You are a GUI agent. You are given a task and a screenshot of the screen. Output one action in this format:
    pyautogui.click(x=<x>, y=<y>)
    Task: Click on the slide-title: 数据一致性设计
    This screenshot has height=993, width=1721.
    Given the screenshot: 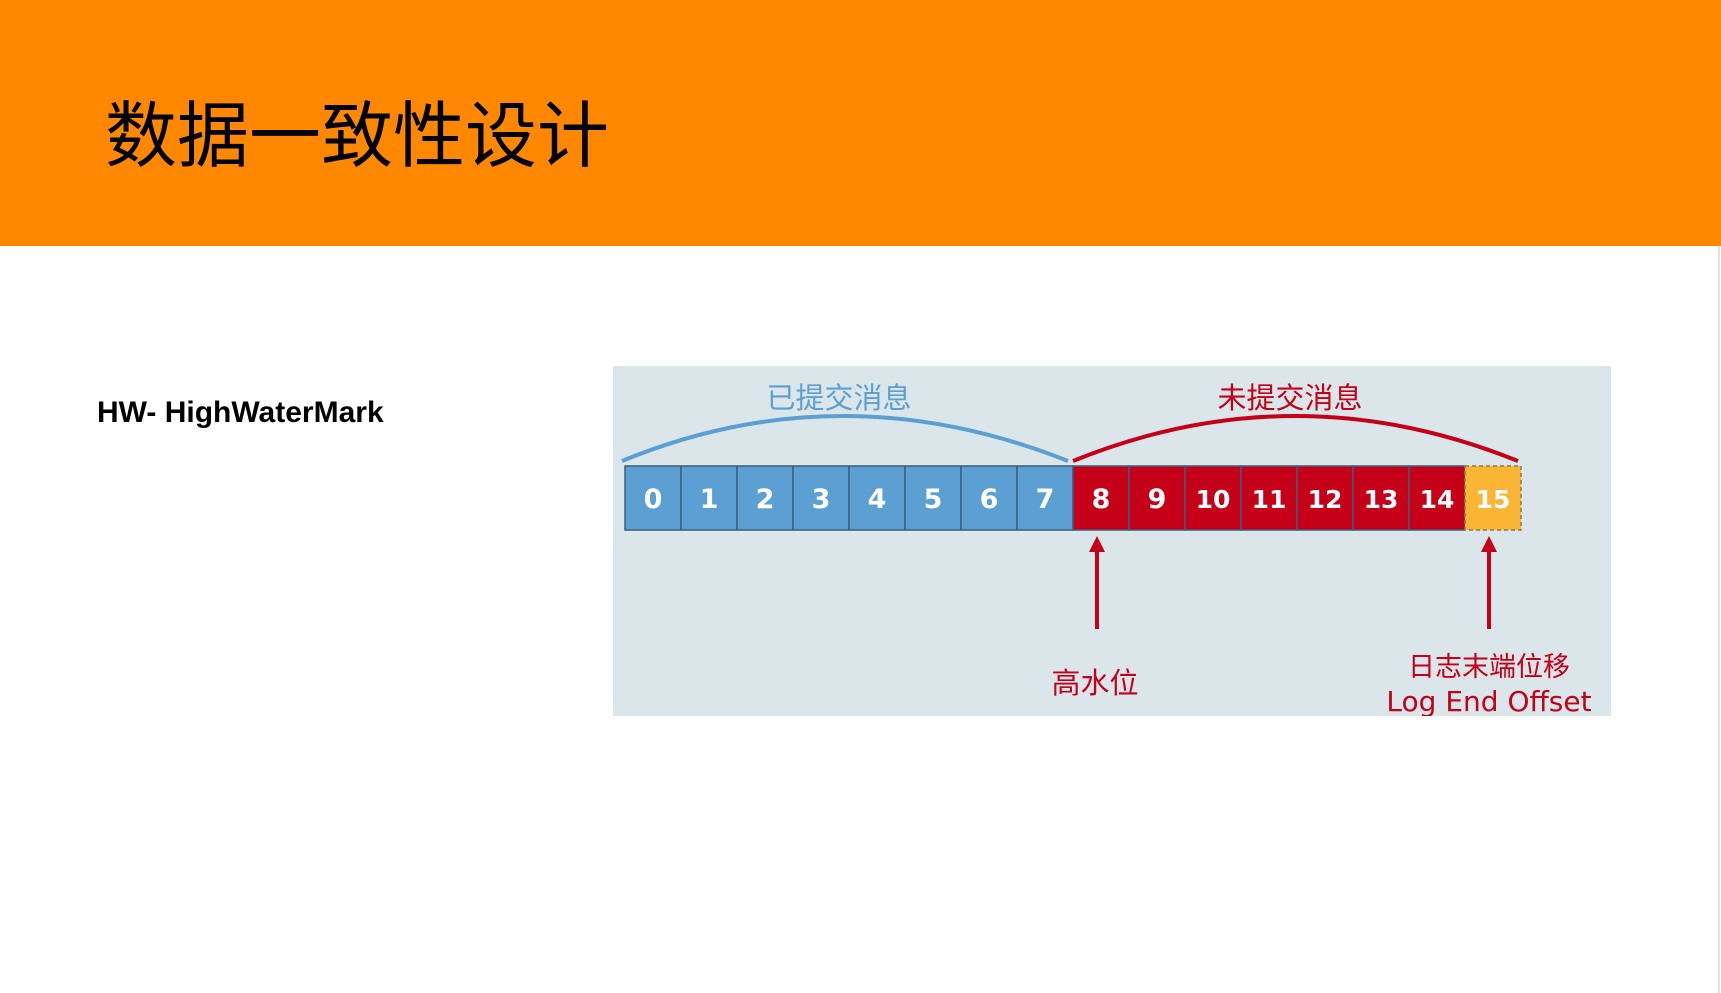 What is the action you would take?
    pyautogui.click(x=357, y=136)
    